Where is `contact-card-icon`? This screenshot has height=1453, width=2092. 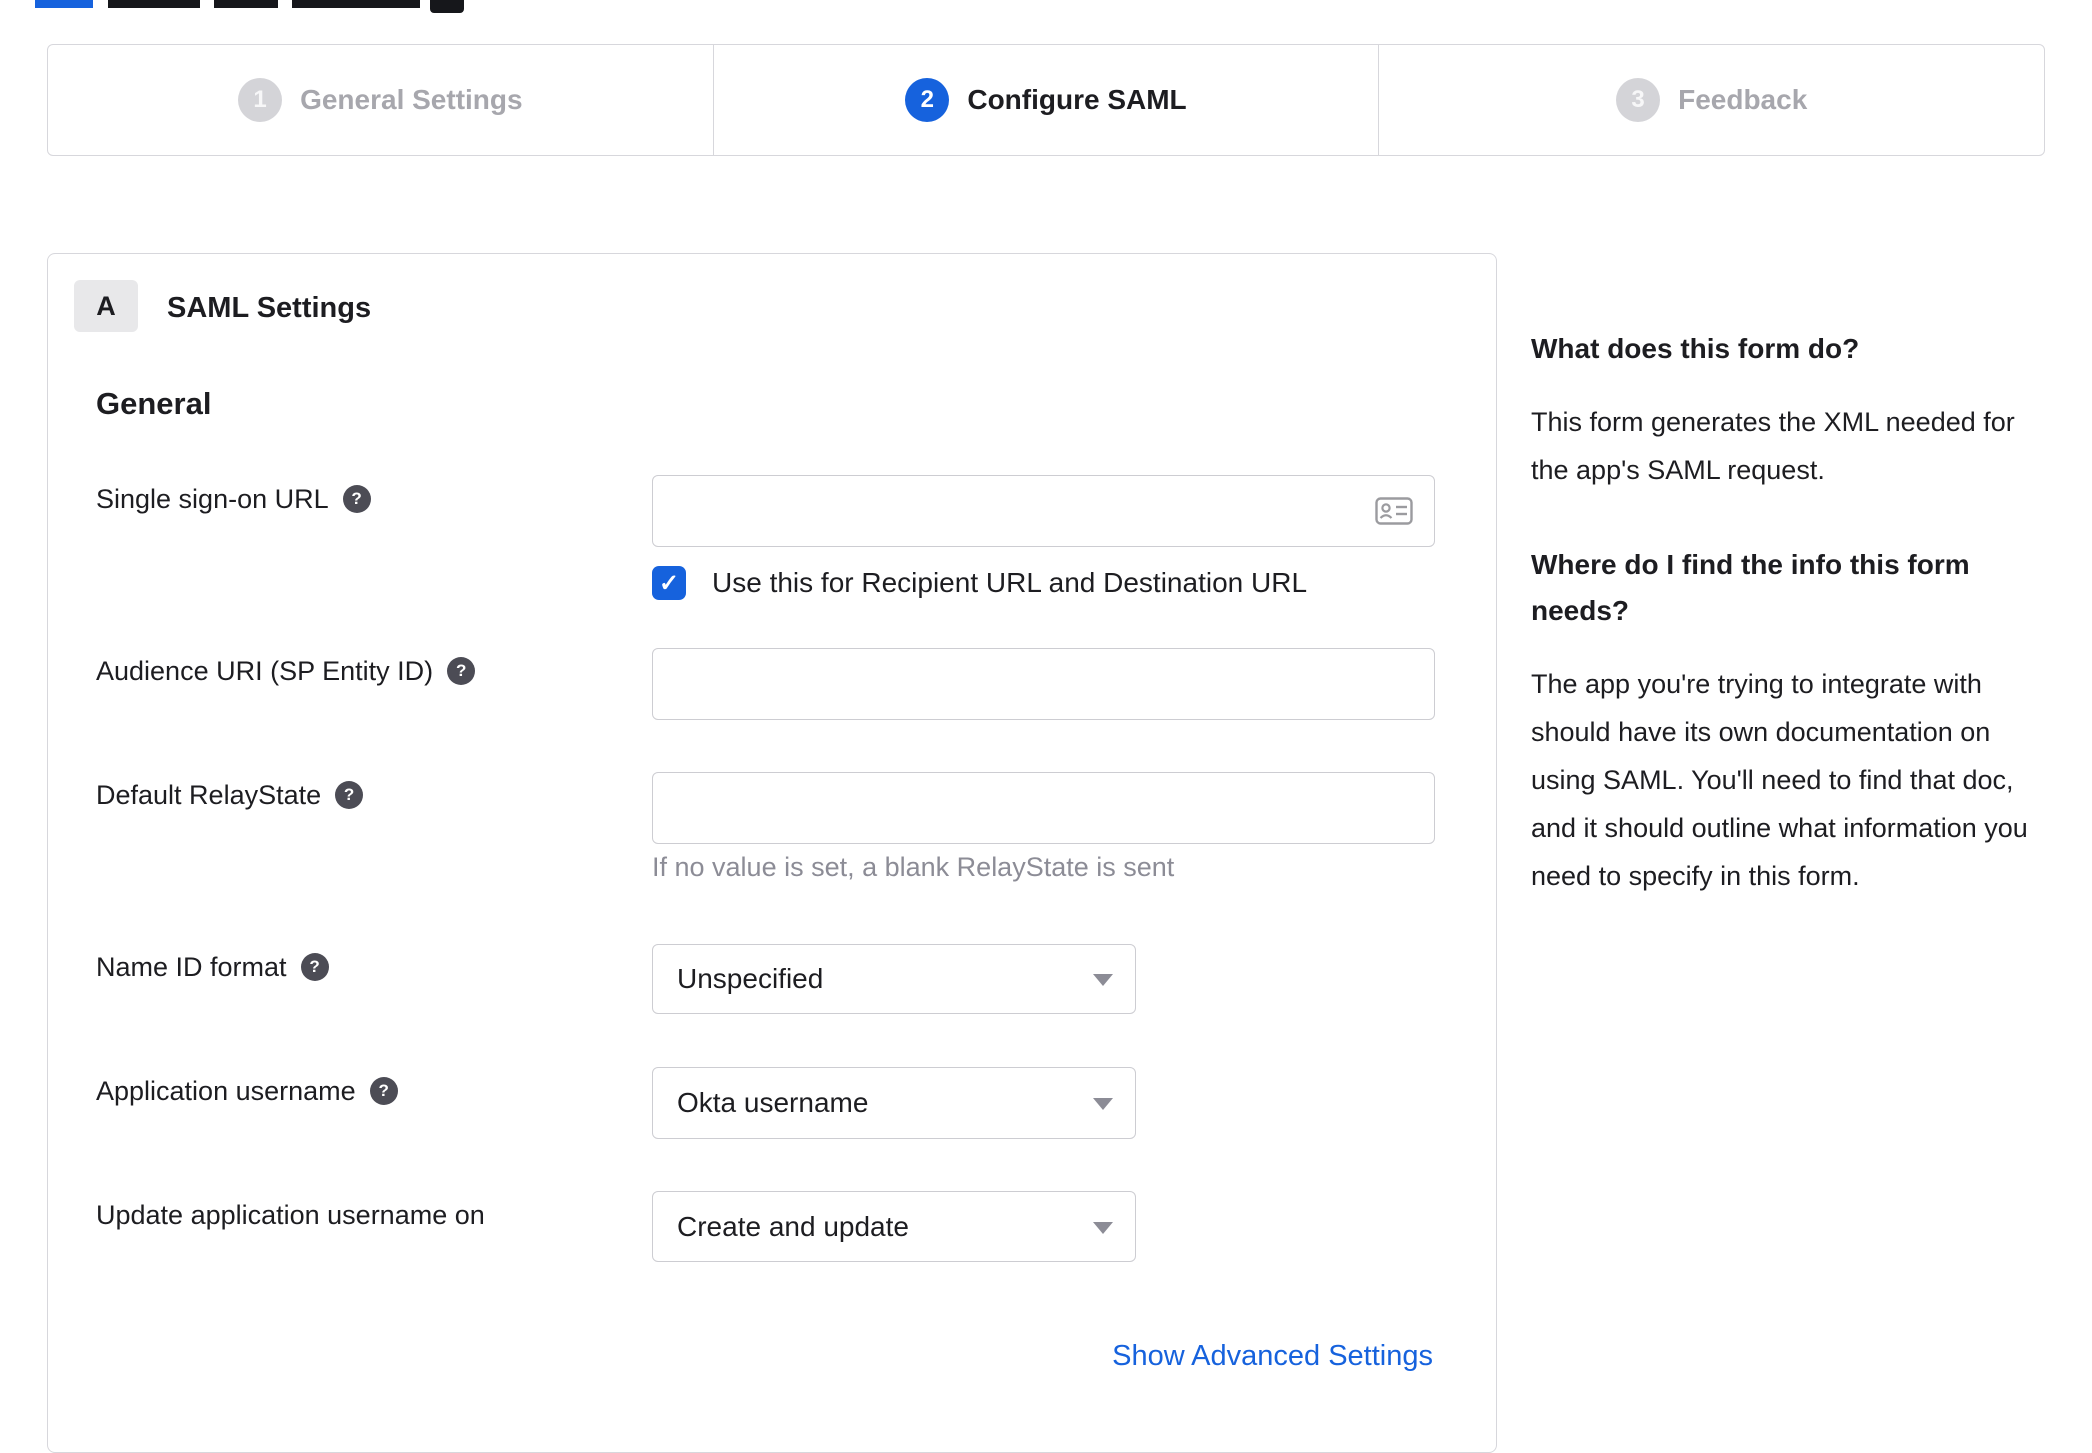
contact-card-icon is located at coordinates (1394, 511).